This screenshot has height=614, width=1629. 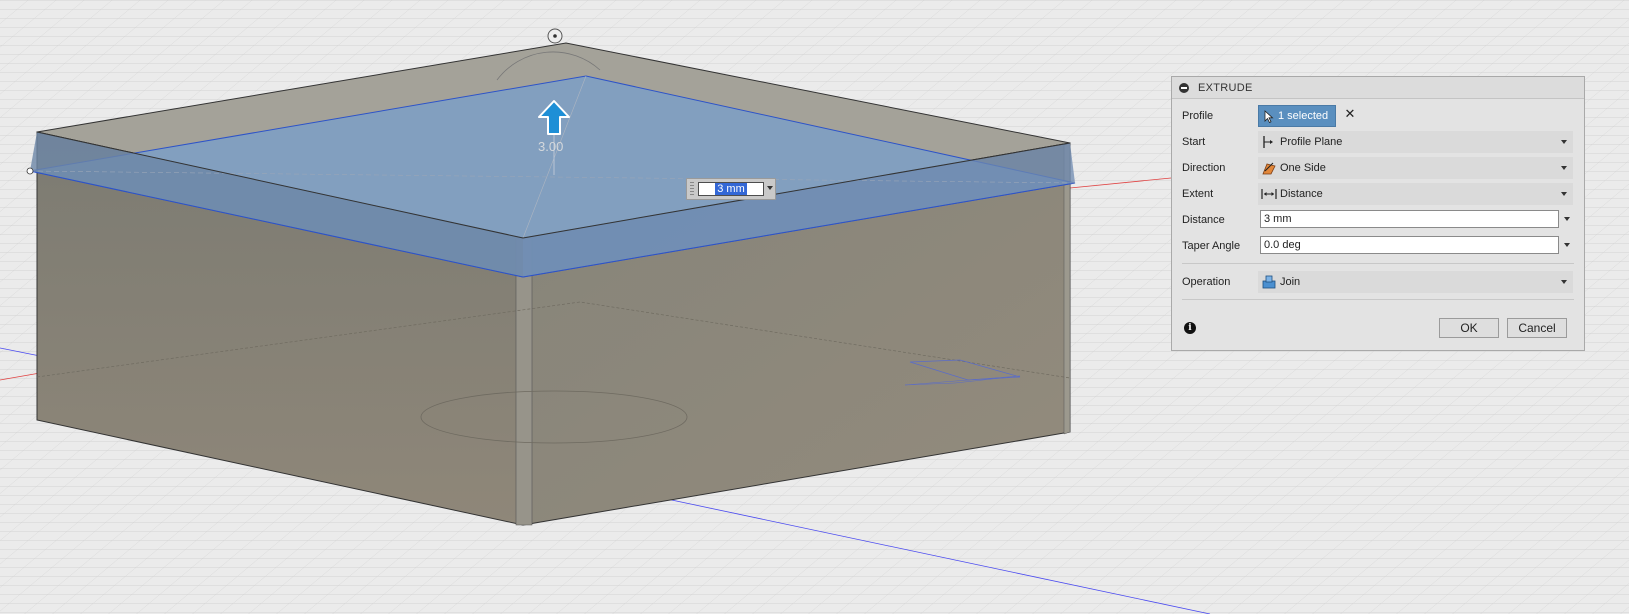 I want to click on dialog-title-bar: EXTRUDE, so click(x=1378, y=88).